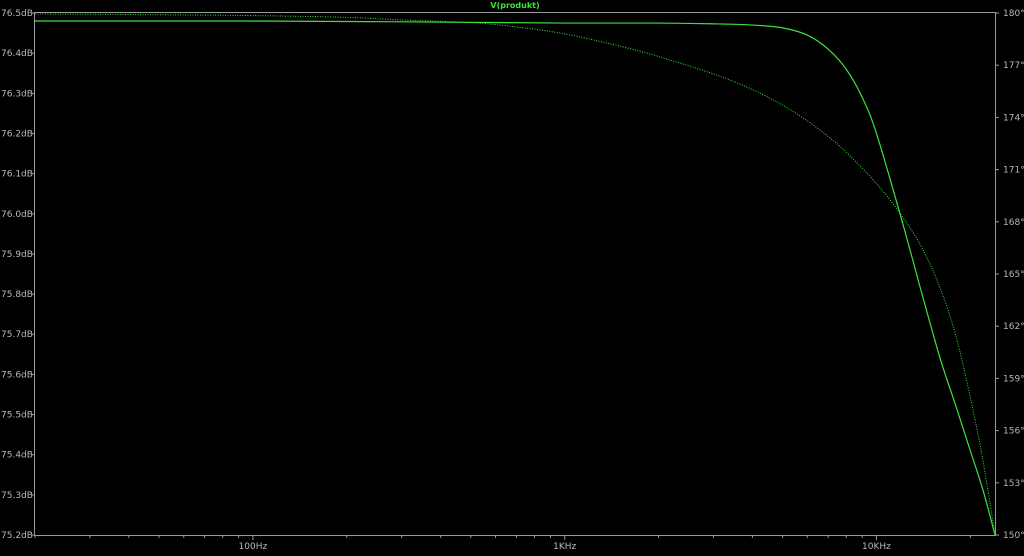  I want to click on x-tick-label: 1KHz, so click(564, 547).